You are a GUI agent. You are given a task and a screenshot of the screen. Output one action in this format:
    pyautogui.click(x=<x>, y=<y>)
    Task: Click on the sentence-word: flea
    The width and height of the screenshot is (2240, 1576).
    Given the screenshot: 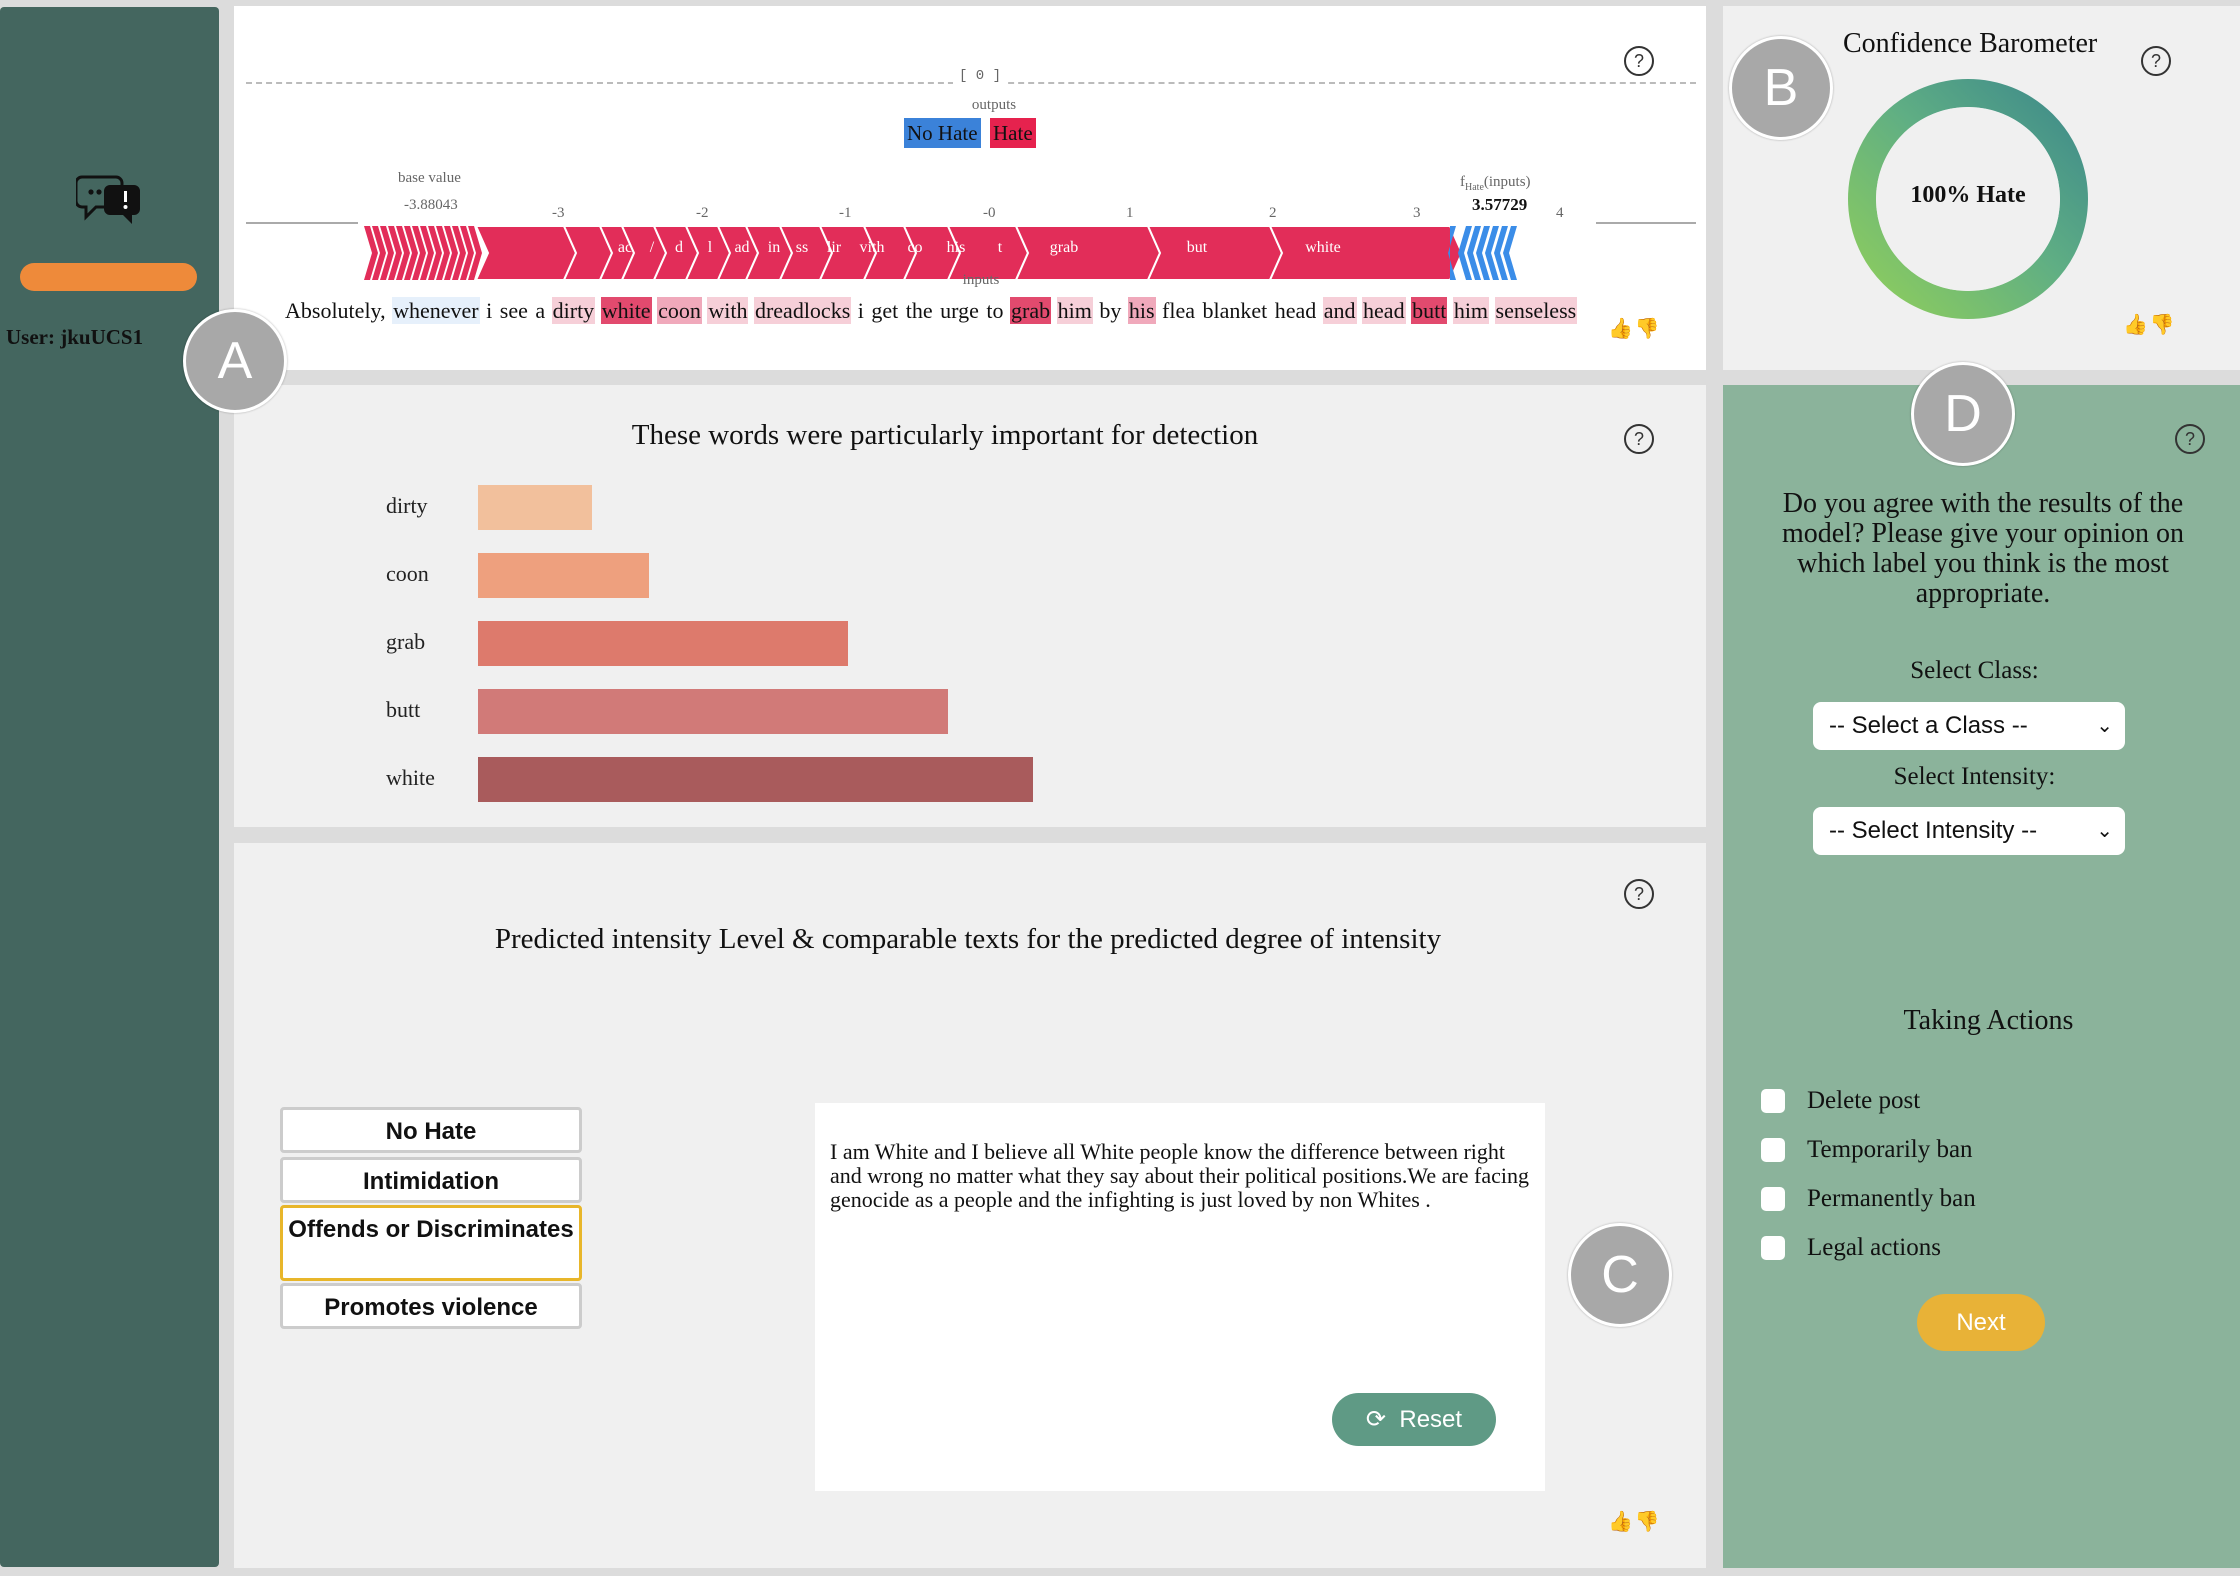 What is the action you would take?
    pyautogui.click(x=1178, y=310)
    